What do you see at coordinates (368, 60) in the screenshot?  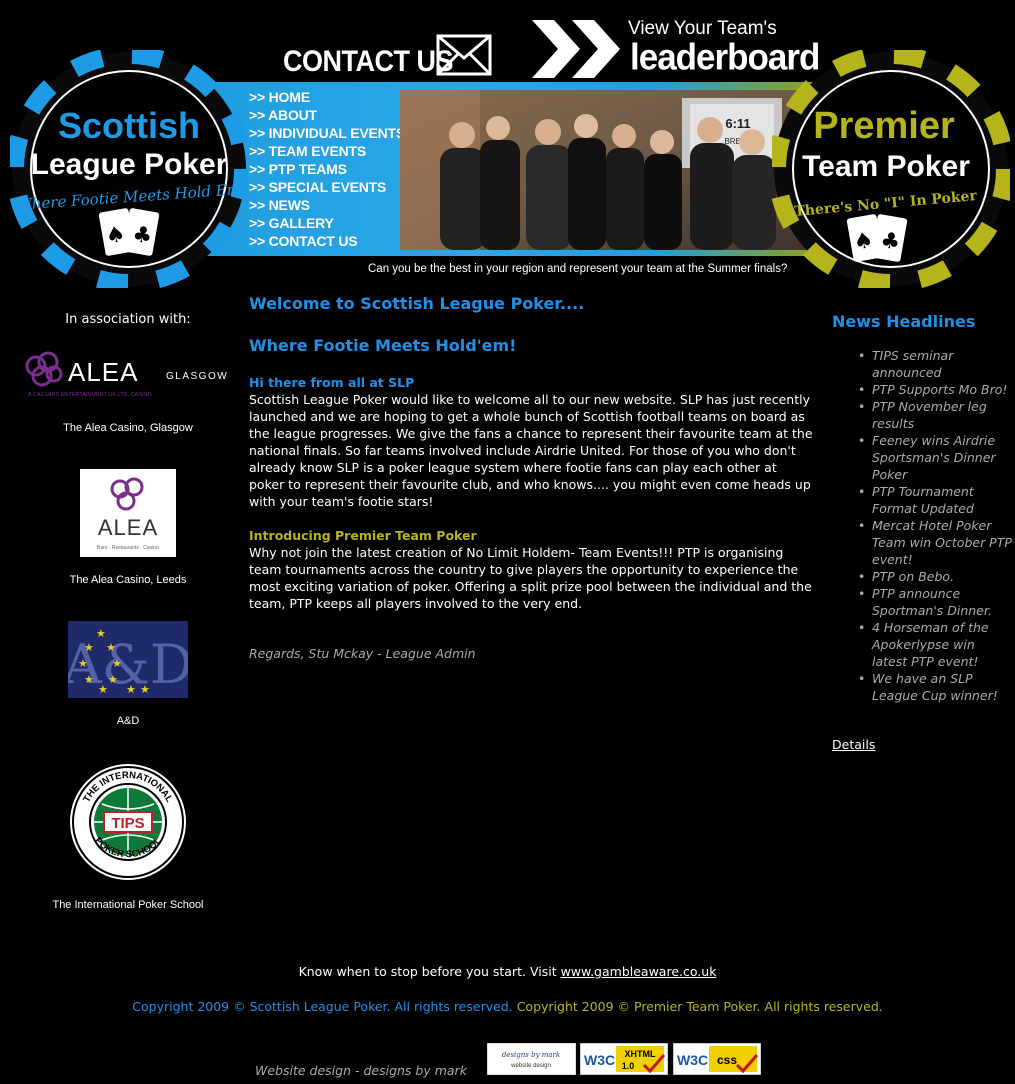 I see `contact-us-header-link: CONTACT US` at bounding box center [368, 60].